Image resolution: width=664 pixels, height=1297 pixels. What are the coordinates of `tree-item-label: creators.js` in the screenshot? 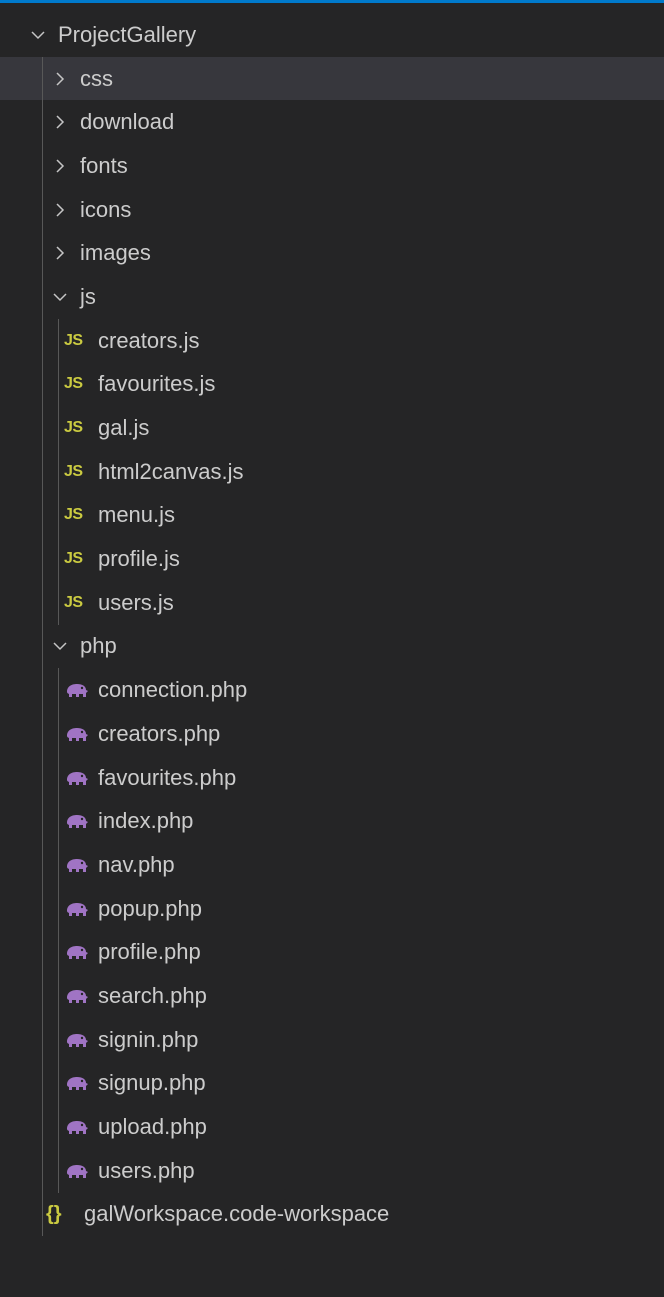 It's located at (149, 340).